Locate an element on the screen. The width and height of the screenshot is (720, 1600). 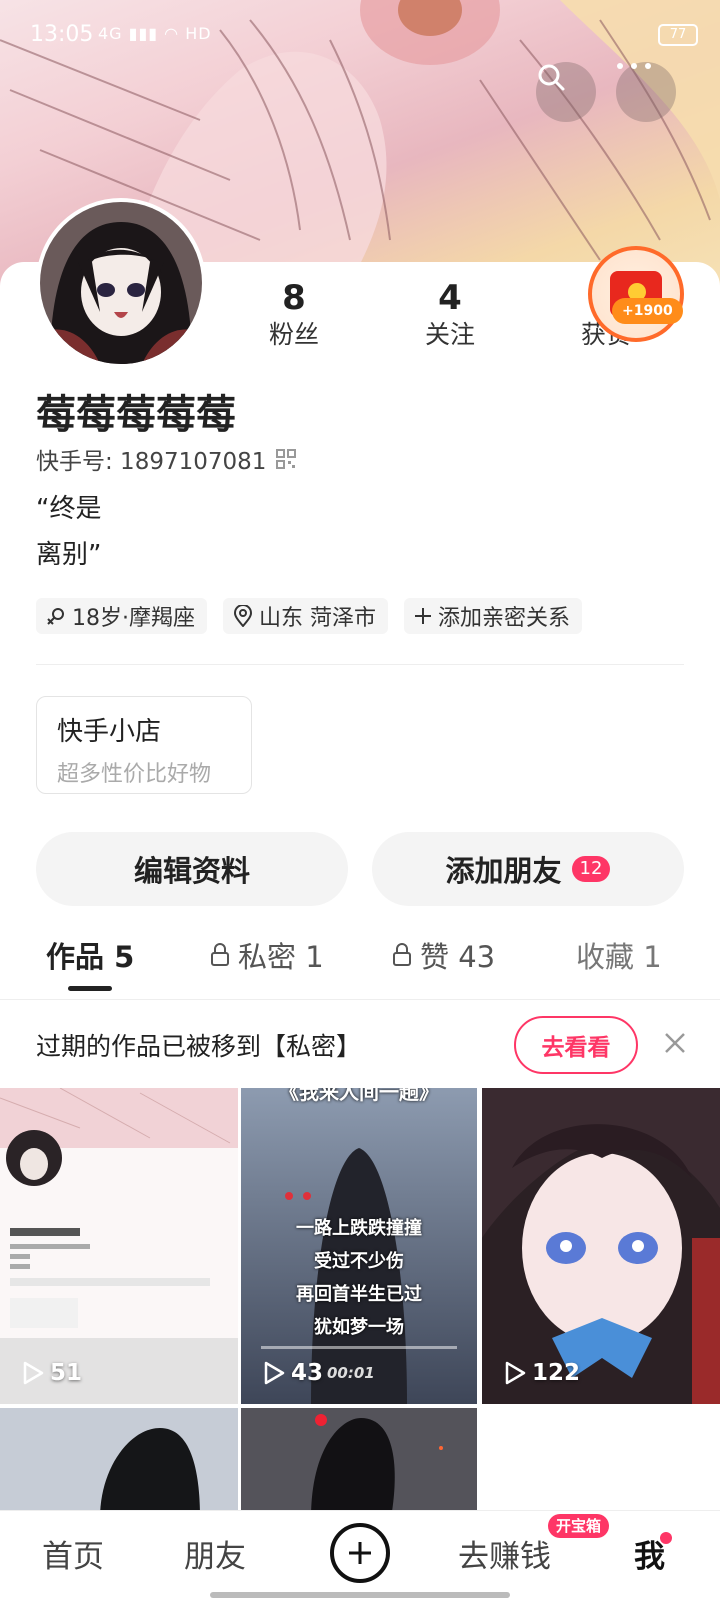
tab-works: 作品 5 is located at coordinates (90, 955).